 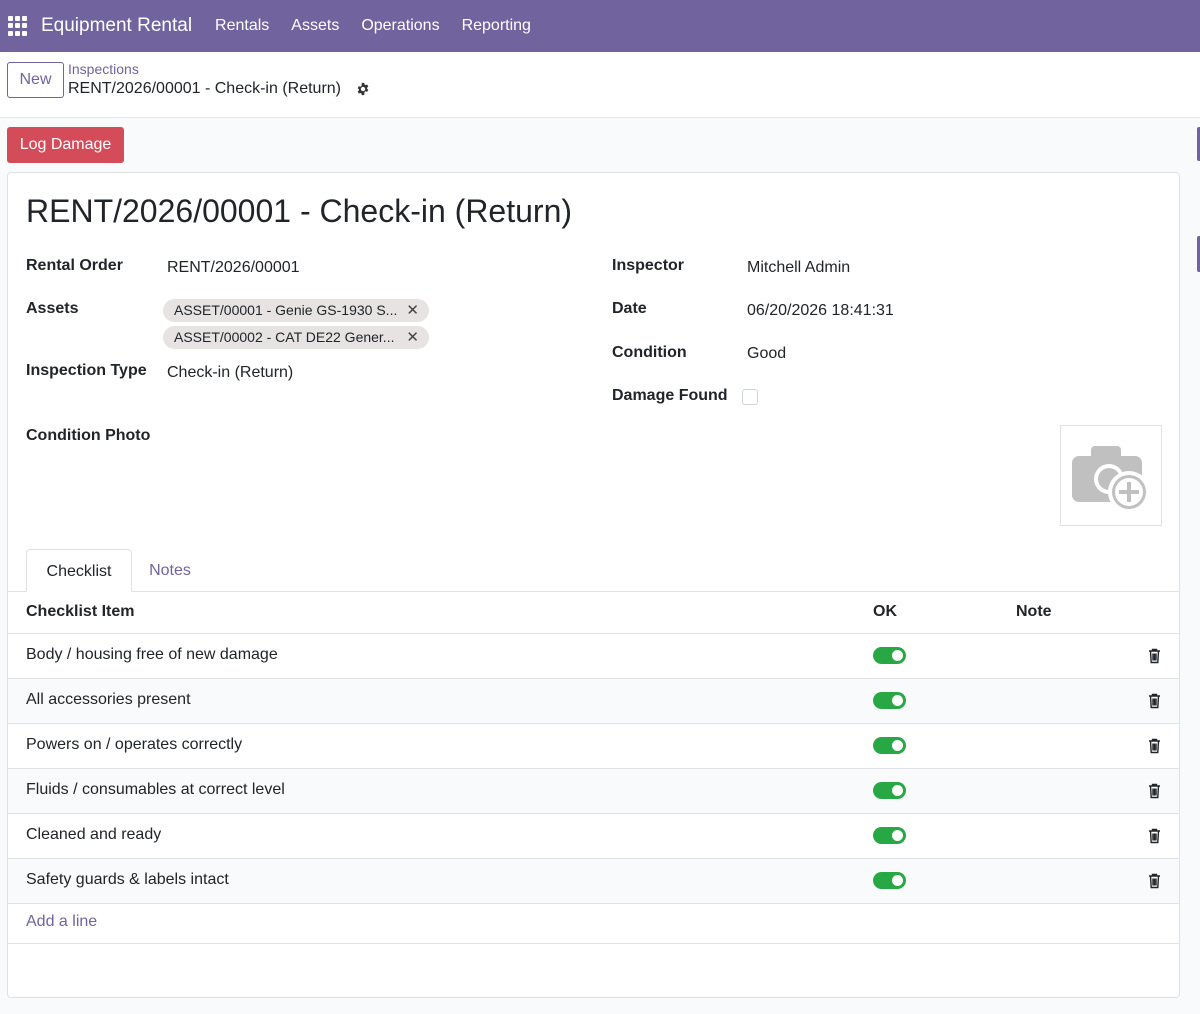 I want to click on table-row: Body / housing free of new damage, so click(x=593, y=656).